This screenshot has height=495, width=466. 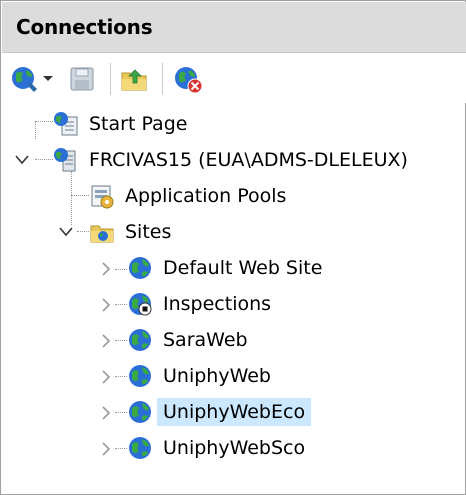 I want to click on connect-button, so click(x=34, y=79).